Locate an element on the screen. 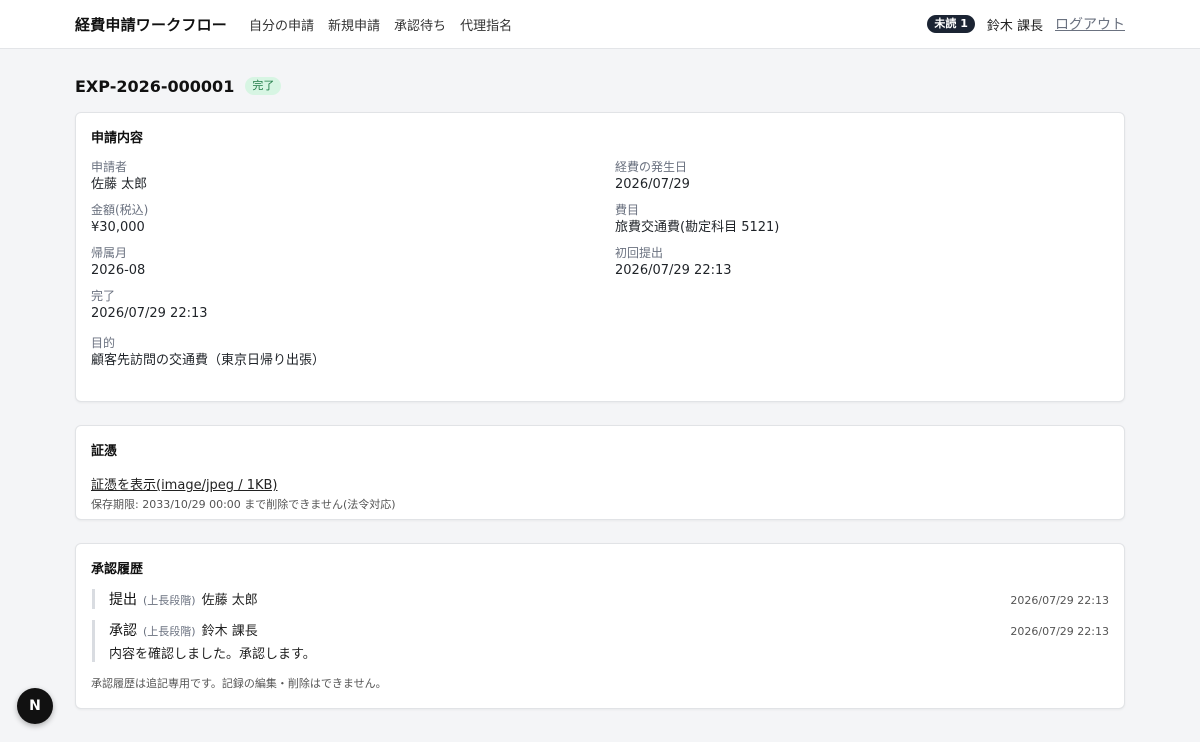 The width and height of the screenshot is (1200, 742). field-value: 旅費交通費(勘定科目 5121) is located at coordinates (697, 227).